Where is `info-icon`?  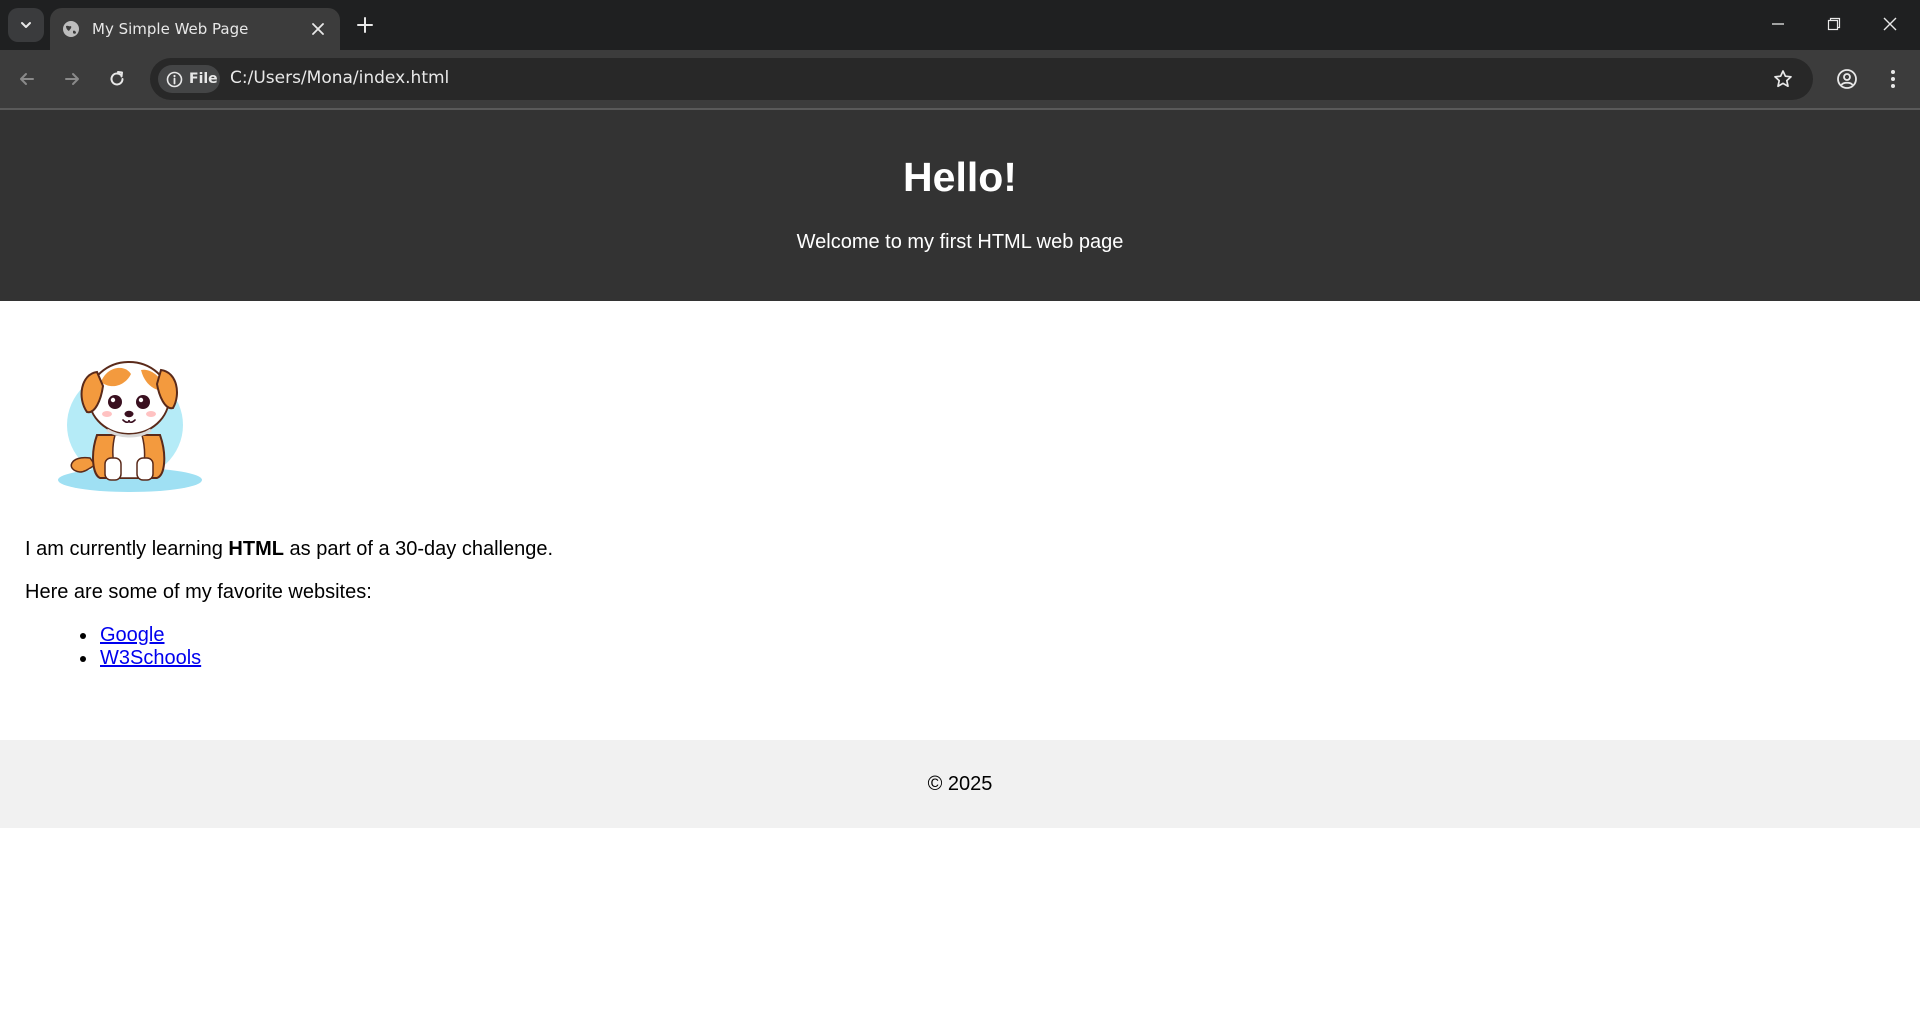
info-icon is located at coordinates (174, 79).